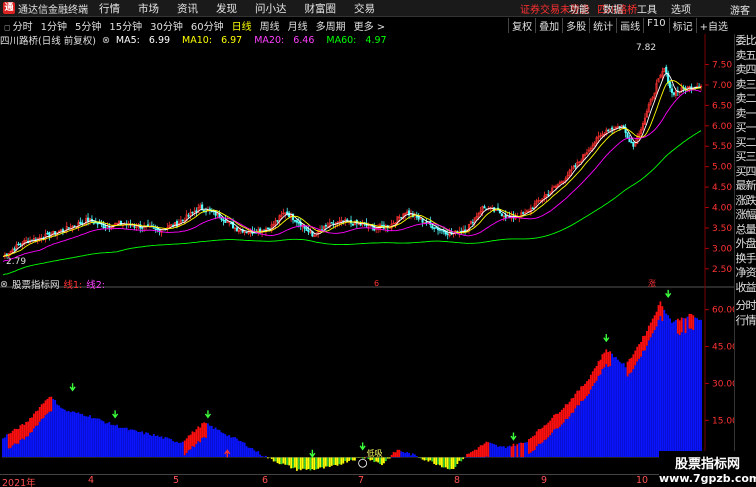 This screenshot has height=487, width=756. What do you see at coordinates (166, 25) in the screenshot?
I see `period-30min: 30分钟` at bounding box center [166, 25].